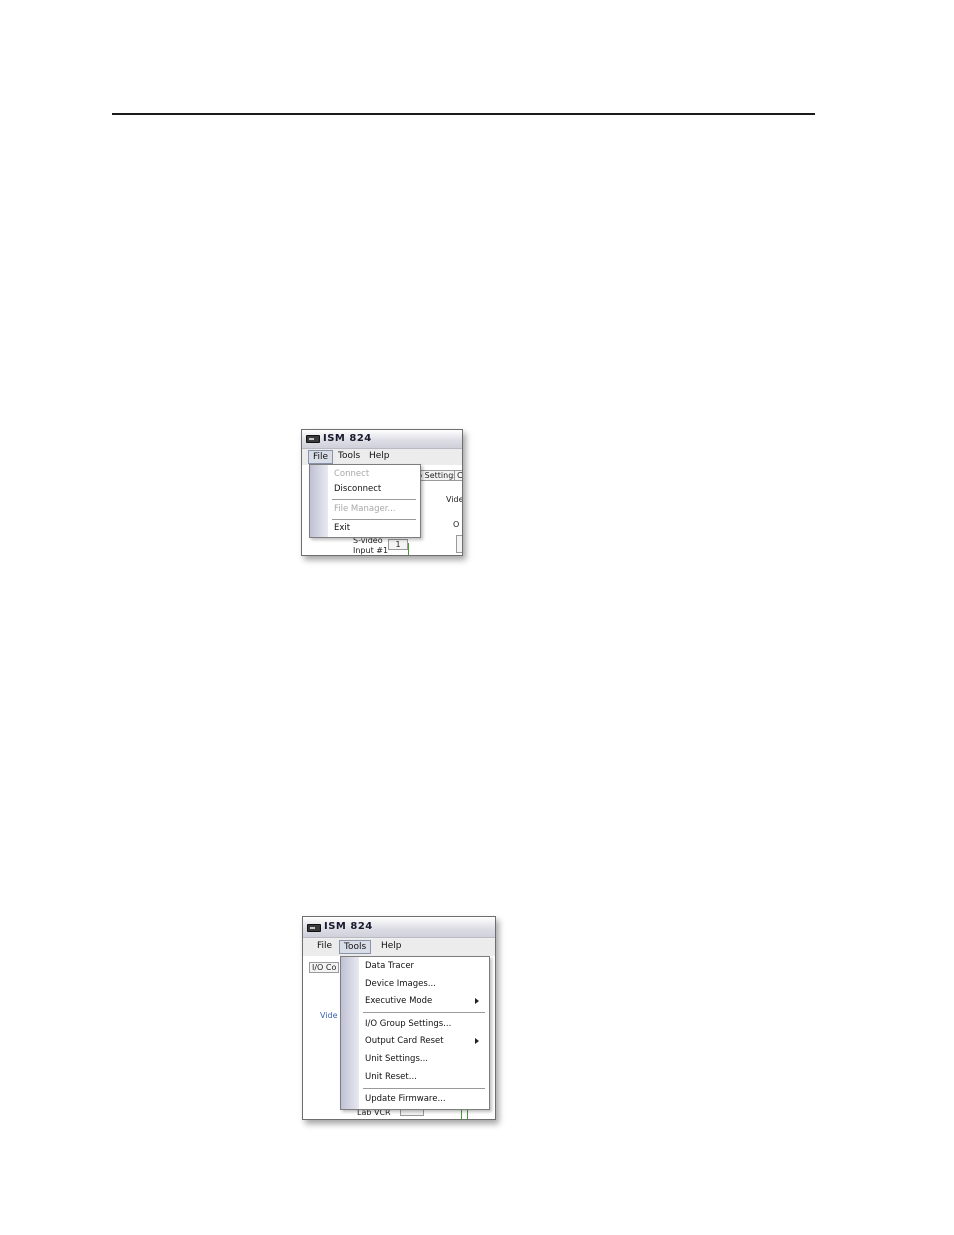 The height and width of the screenshot is (1235, 954). What do you see at coordinates (459, 544) in the screenshot?
I see `output-button-fragment` at bounding box center [459, 544].